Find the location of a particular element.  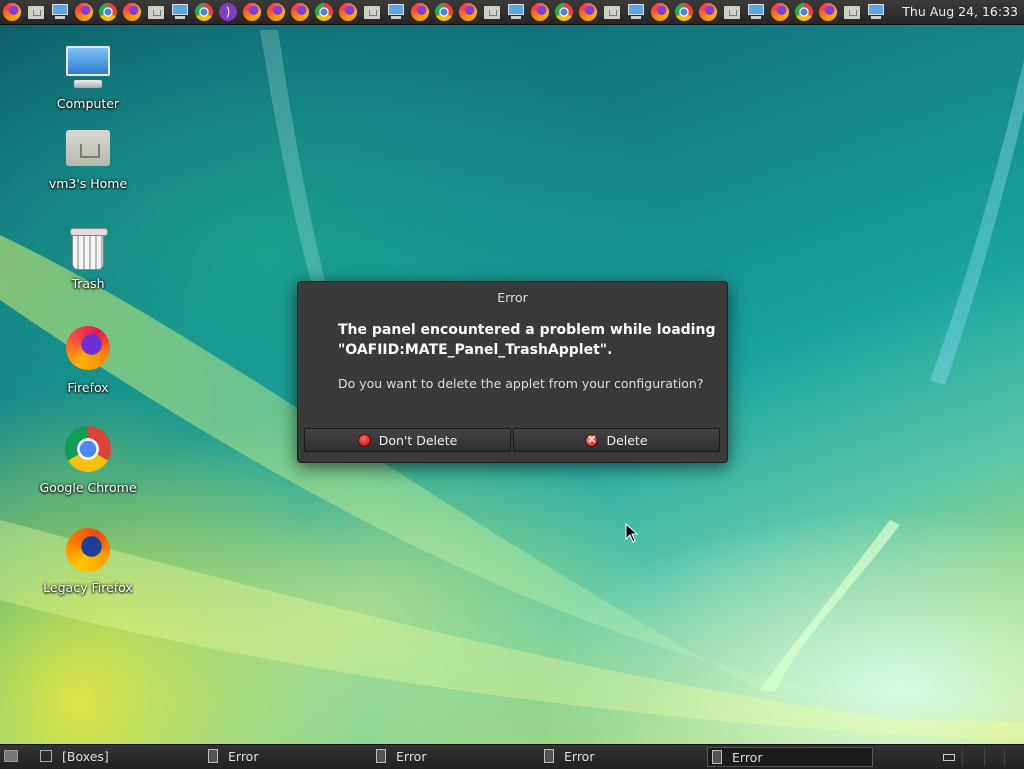

taskbar-item-boxes: [Boxes] is located at coordinates (85, 757).